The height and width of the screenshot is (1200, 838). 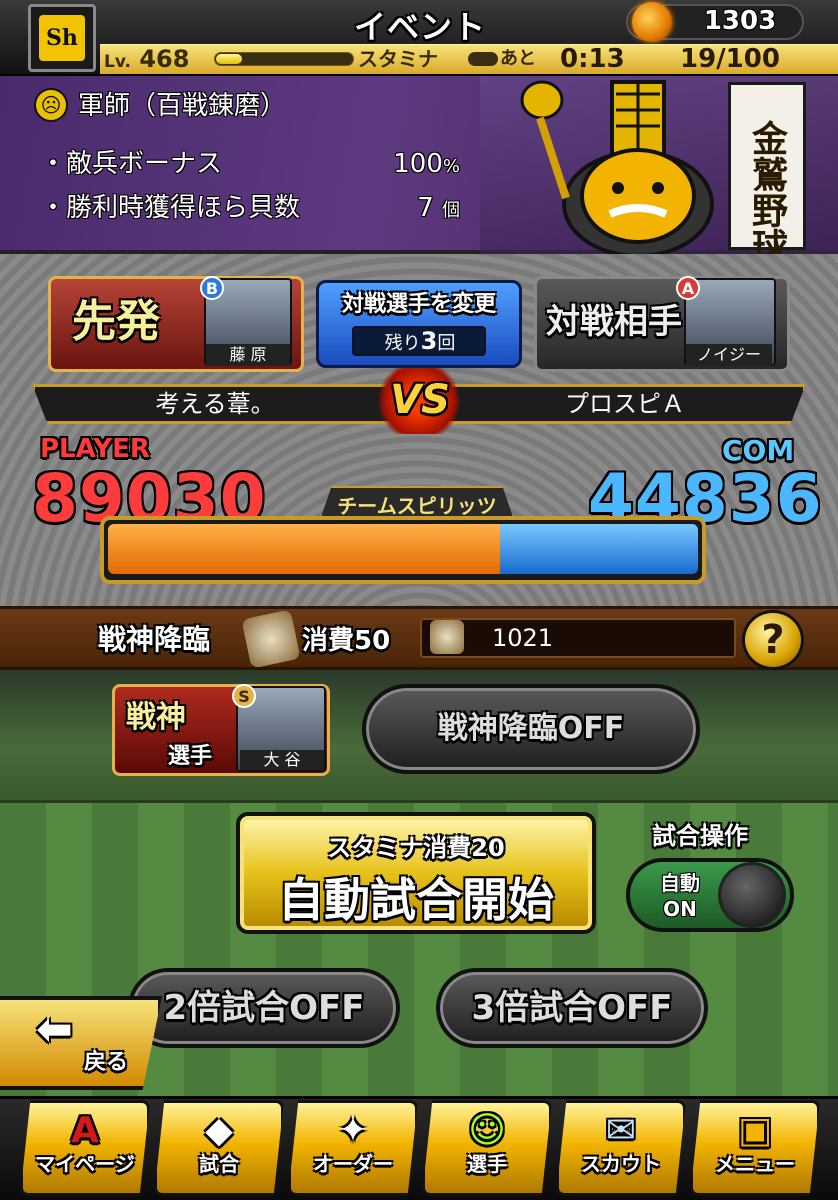 What do you see at coordinates (418, 164) in the screenshot?
I see `enemy-bonus-number: 100` at bounding box center [418, 164].